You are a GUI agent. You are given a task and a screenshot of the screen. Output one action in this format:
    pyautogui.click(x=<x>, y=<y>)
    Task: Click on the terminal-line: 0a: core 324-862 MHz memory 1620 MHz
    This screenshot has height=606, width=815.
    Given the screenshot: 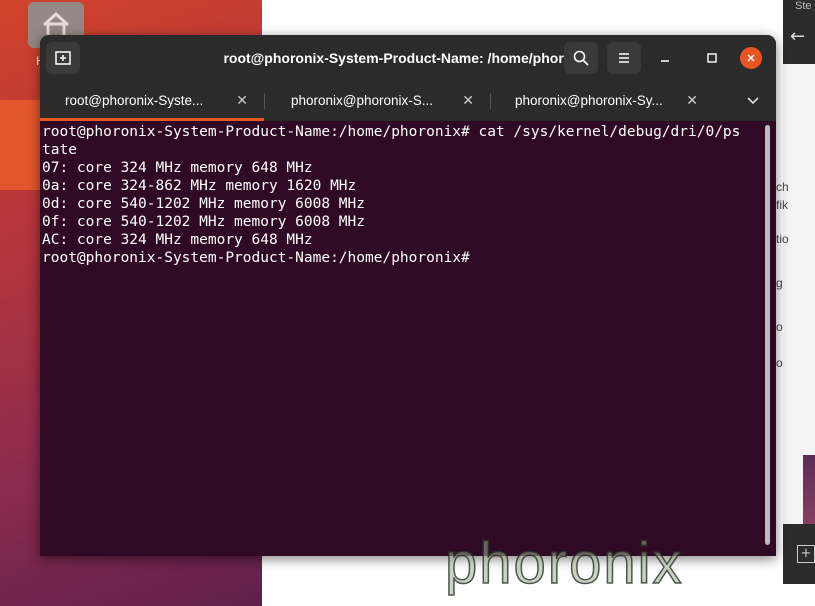 What is the action you would take?
    pyautogui.click(x=199, y=186)
    